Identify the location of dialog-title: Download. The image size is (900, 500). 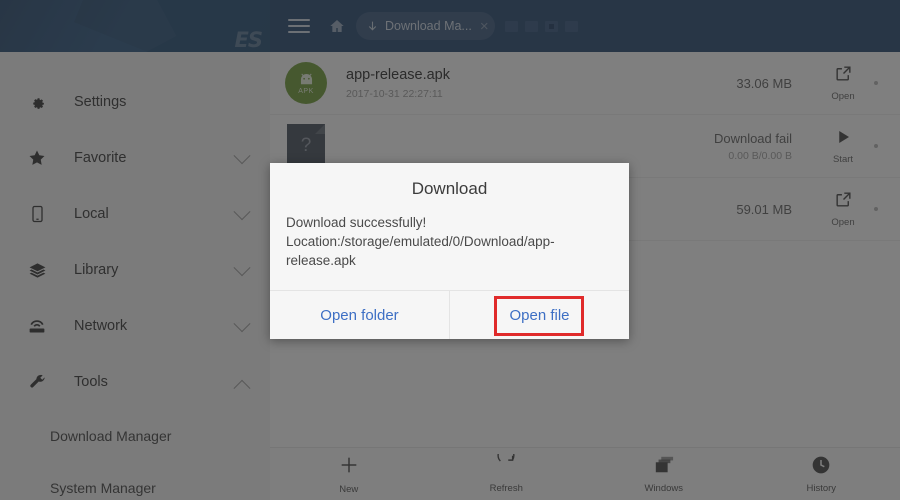
(449, 188).